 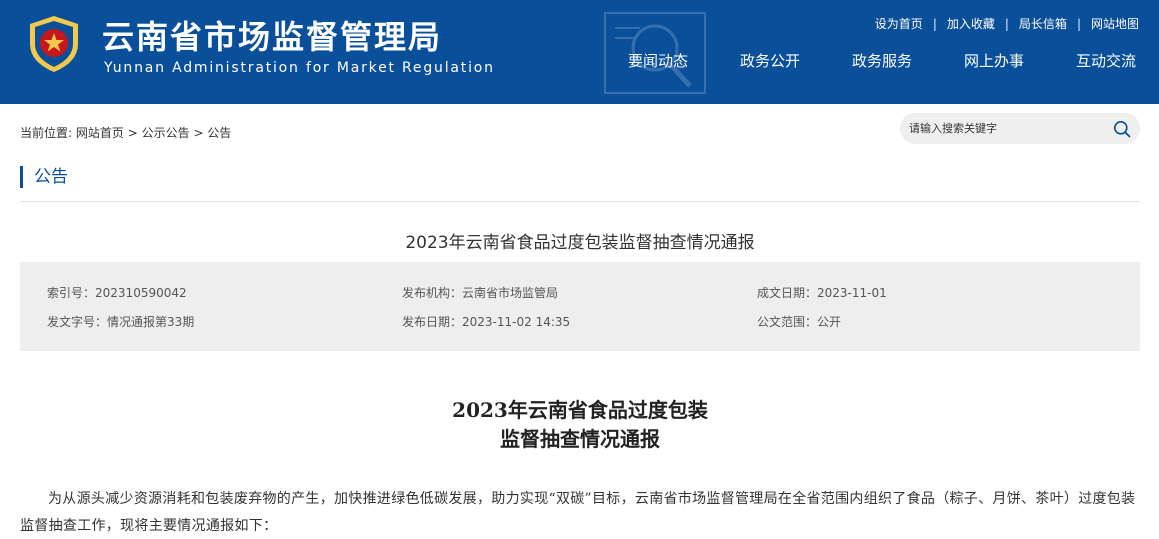 I want to click on search-button, so click(x=1122, y=129).